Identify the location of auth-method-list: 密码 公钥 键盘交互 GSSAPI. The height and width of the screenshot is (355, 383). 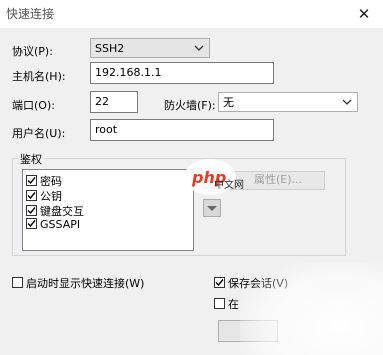
(108, 210).